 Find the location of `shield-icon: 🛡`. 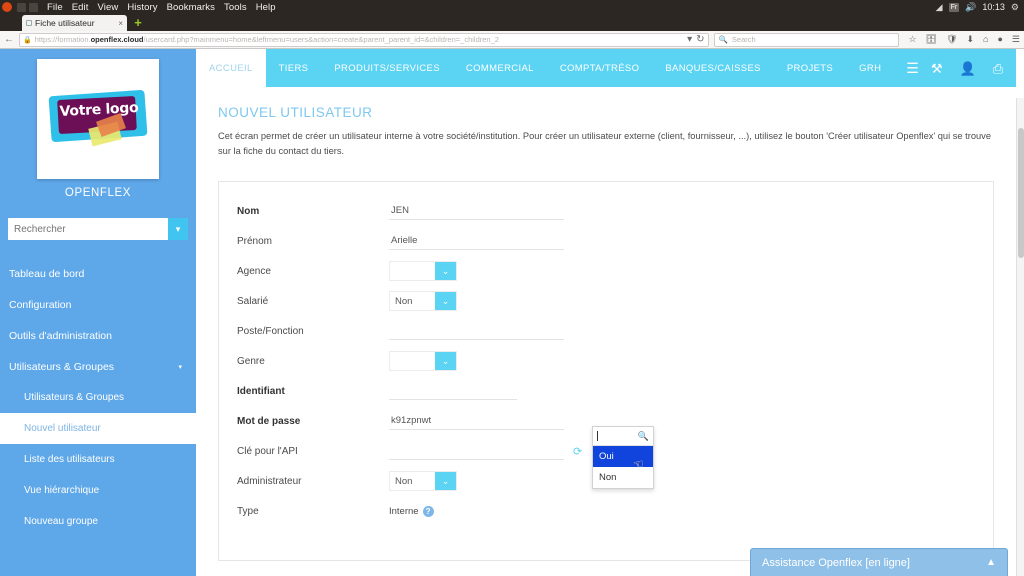

shield-icon: 🛡 is located at coordinates (951, 39).